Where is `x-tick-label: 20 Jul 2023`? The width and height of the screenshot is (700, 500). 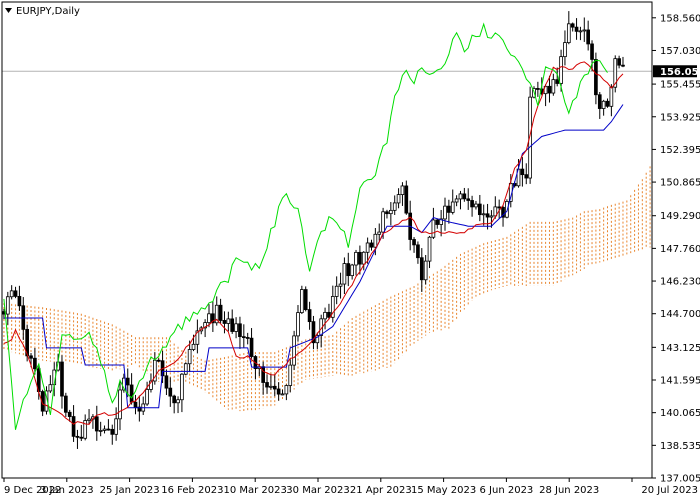
x-tick-label: 20 Jul 2023 is located at coordinates (669, 490).